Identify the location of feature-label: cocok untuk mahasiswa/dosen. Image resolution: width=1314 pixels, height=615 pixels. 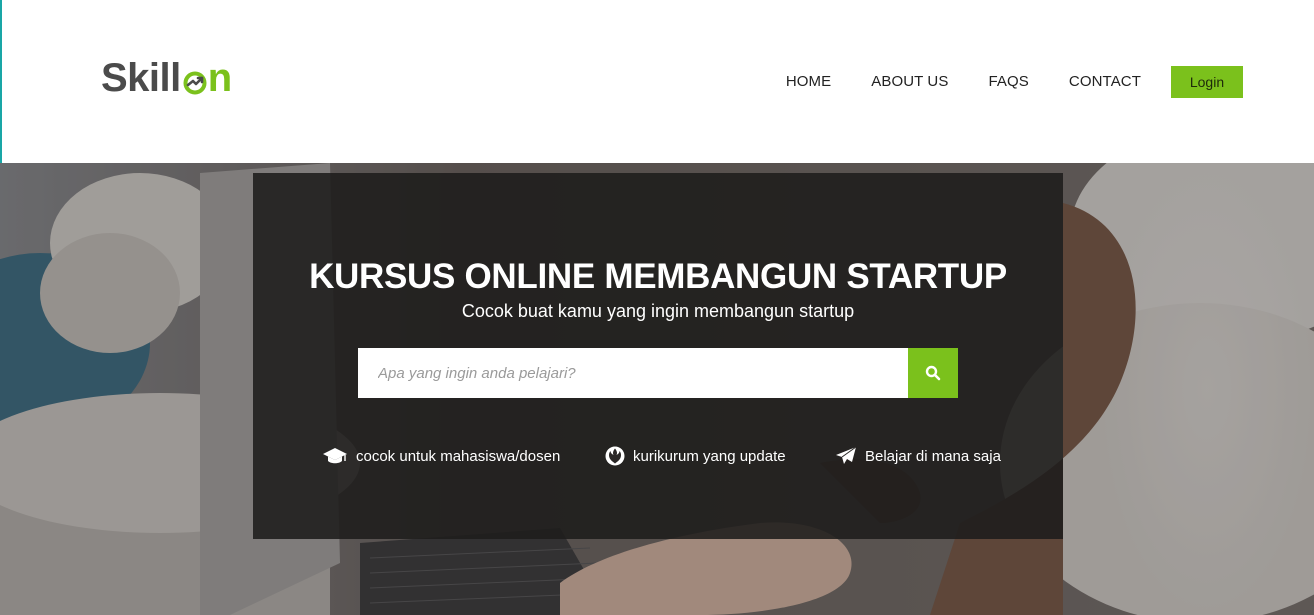
(458, 456).